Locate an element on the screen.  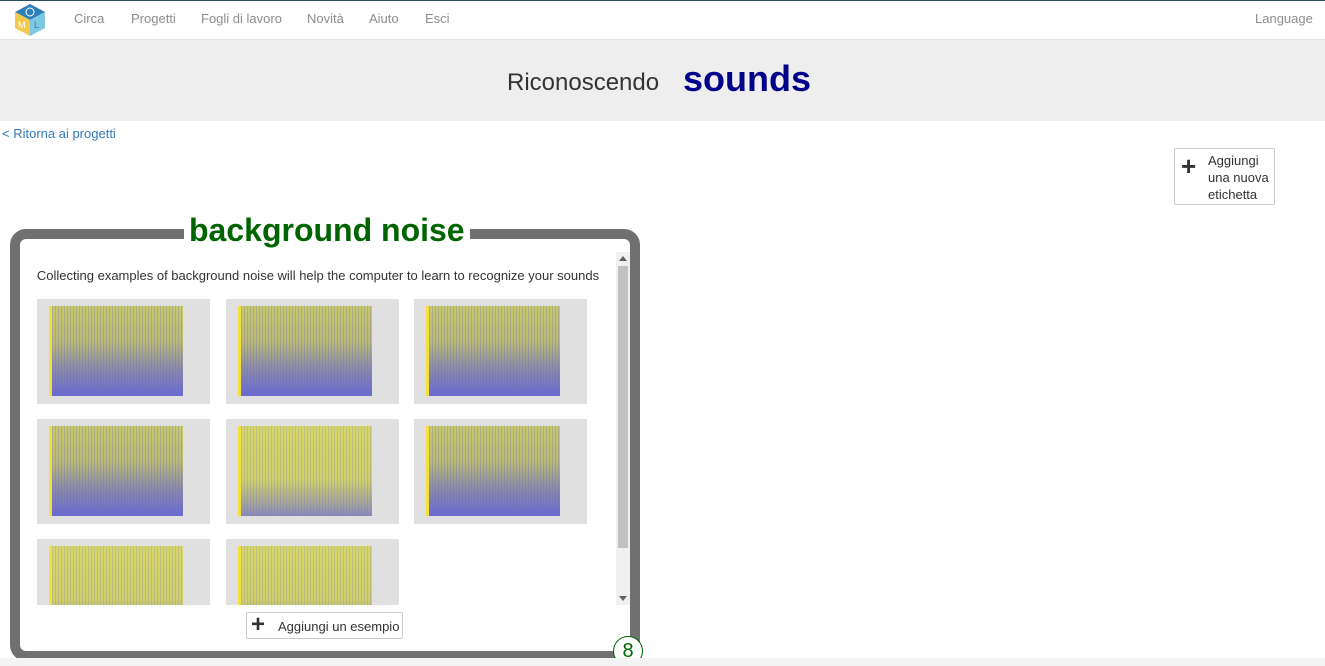
examples-scrollbar is located at coordinates (623, 428).